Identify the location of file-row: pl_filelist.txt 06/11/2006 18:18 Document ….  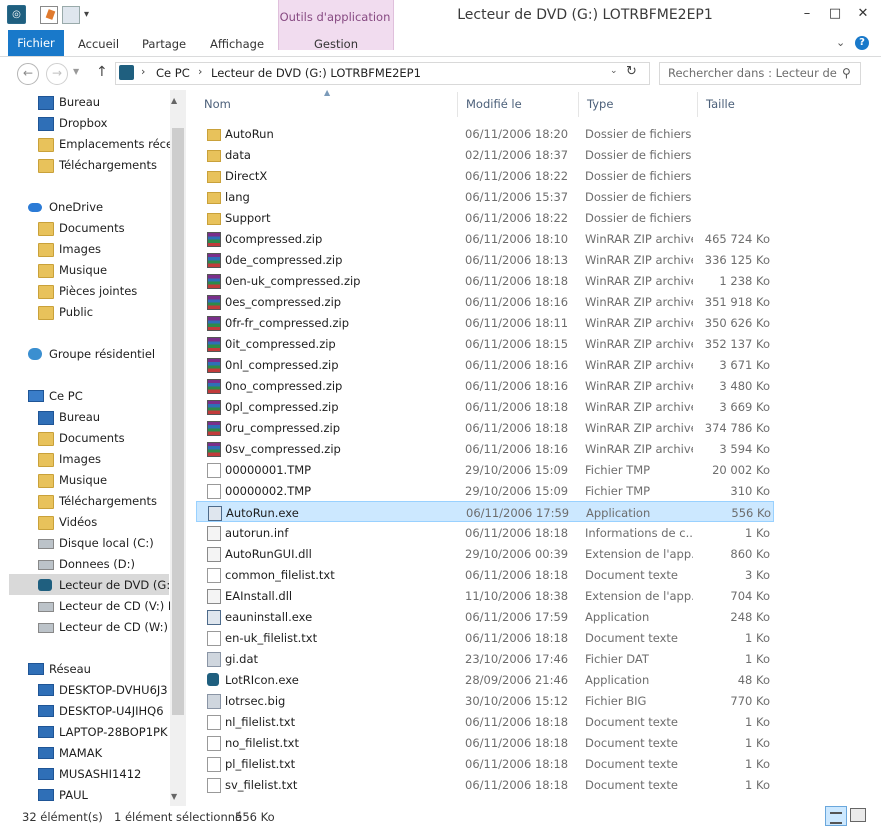
(485, 763).